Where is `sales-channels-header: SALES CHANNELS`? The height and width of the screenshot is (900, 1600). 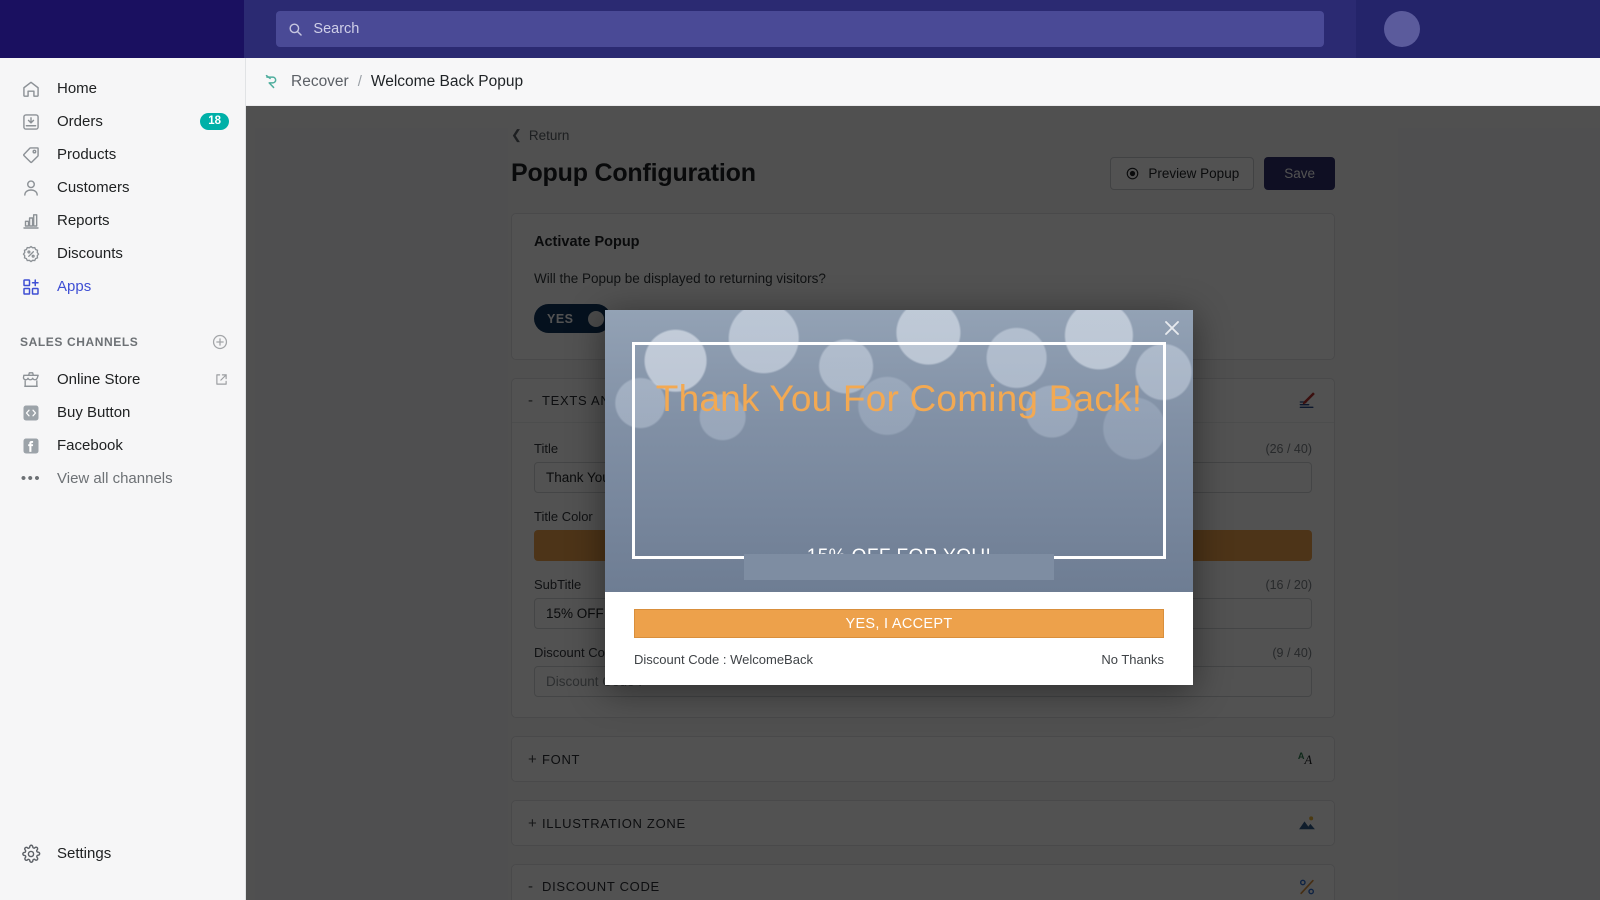 sales-channels-header: SALES CHANNELS is located at coordinates (122, 342).